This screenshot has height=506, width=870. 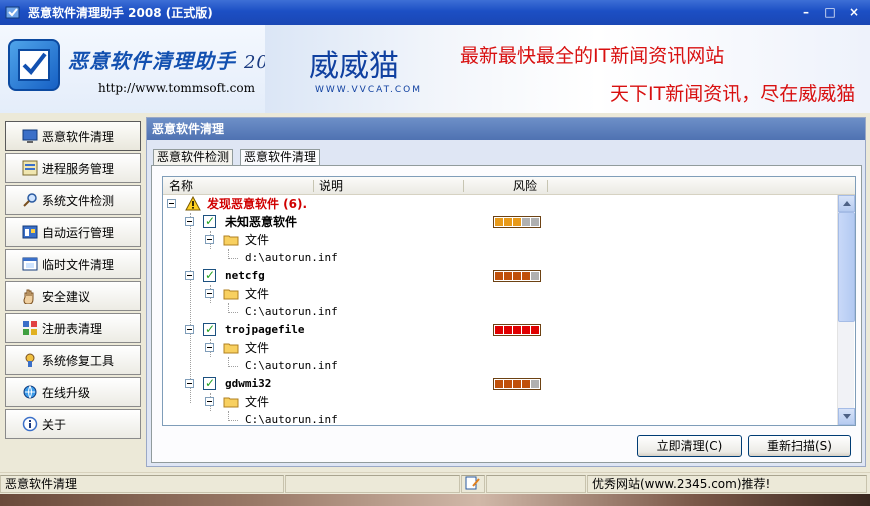 I want to click on tree-row-malware: ✓ trojpagefile, so click(x=500, y=330).